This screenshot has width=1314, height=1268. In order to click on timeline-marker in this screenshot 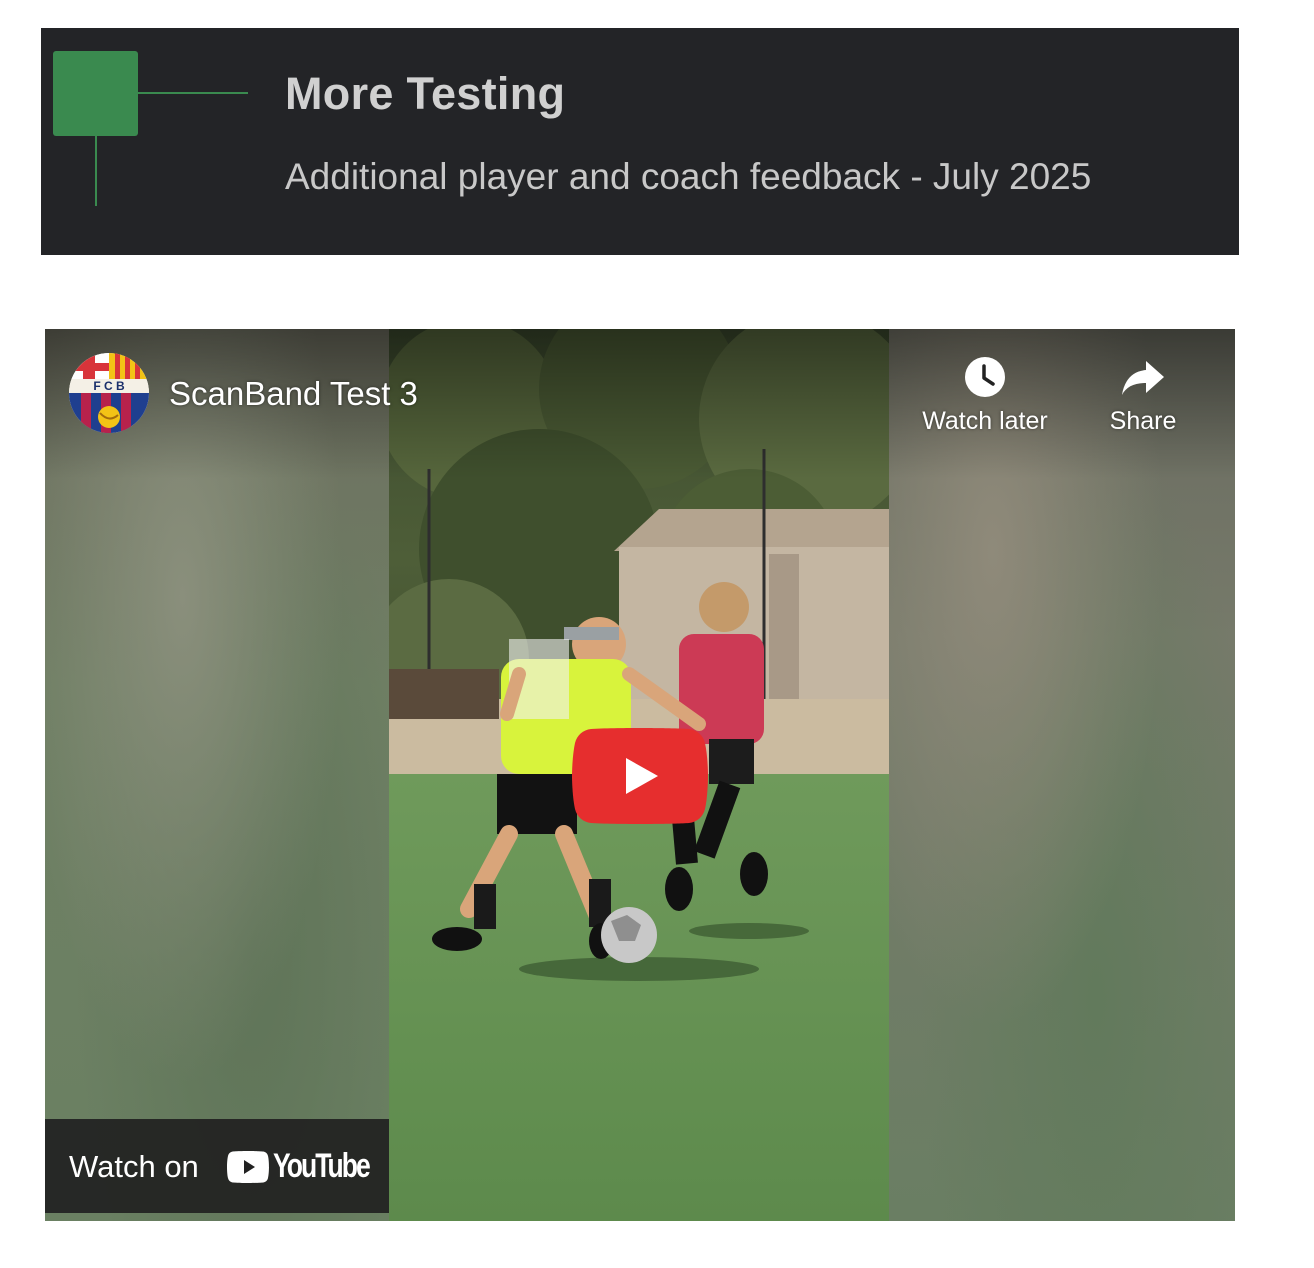, I will do `click(95, 93)`.